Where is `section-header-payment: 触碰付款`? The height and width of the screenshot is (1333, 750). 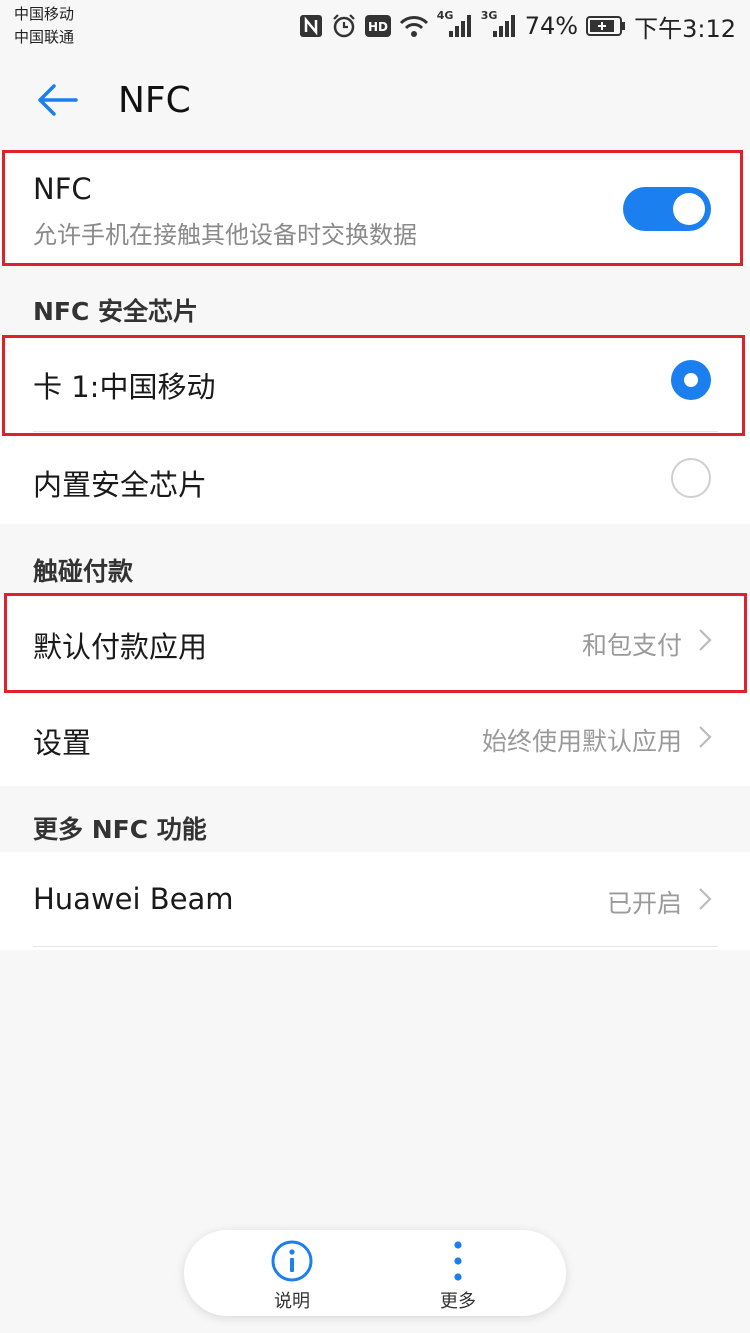
section-header-payment: 触碰付款 is located at coordinates (83, 571).